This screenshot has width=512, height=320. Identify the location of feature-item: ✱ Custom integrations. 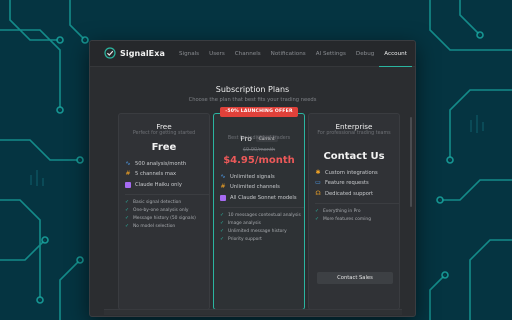
(357, 173).